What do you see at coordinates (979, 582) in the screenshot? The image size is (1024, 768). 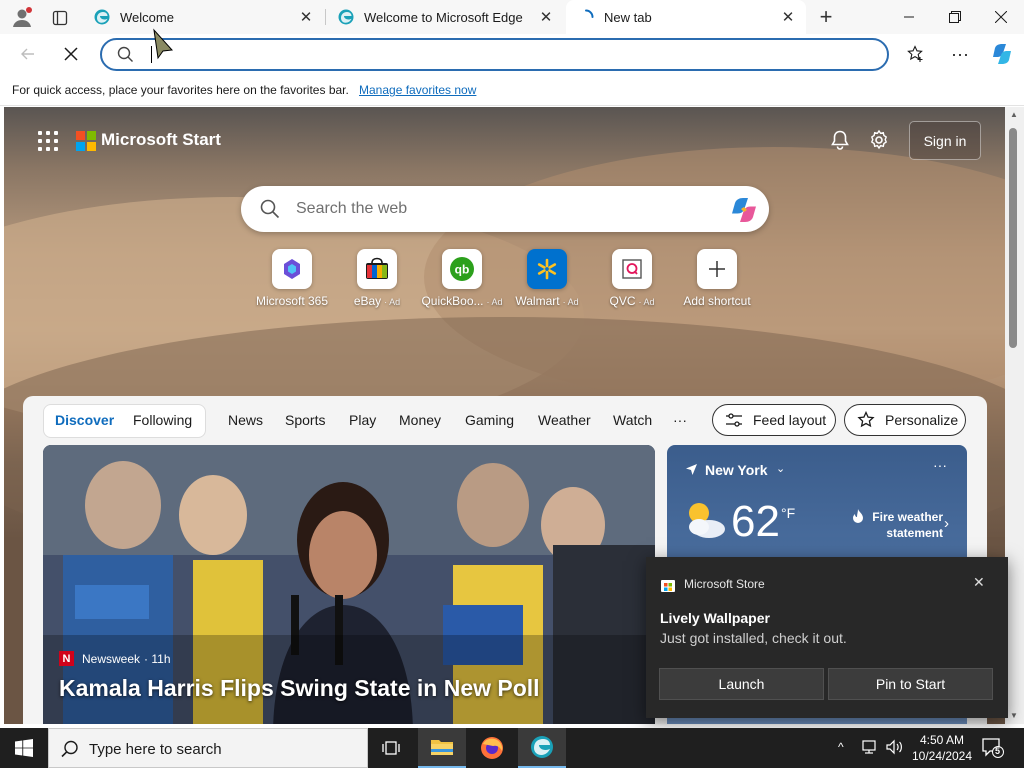 I see `close-icon: ✕` at bounding box center [979, 582].